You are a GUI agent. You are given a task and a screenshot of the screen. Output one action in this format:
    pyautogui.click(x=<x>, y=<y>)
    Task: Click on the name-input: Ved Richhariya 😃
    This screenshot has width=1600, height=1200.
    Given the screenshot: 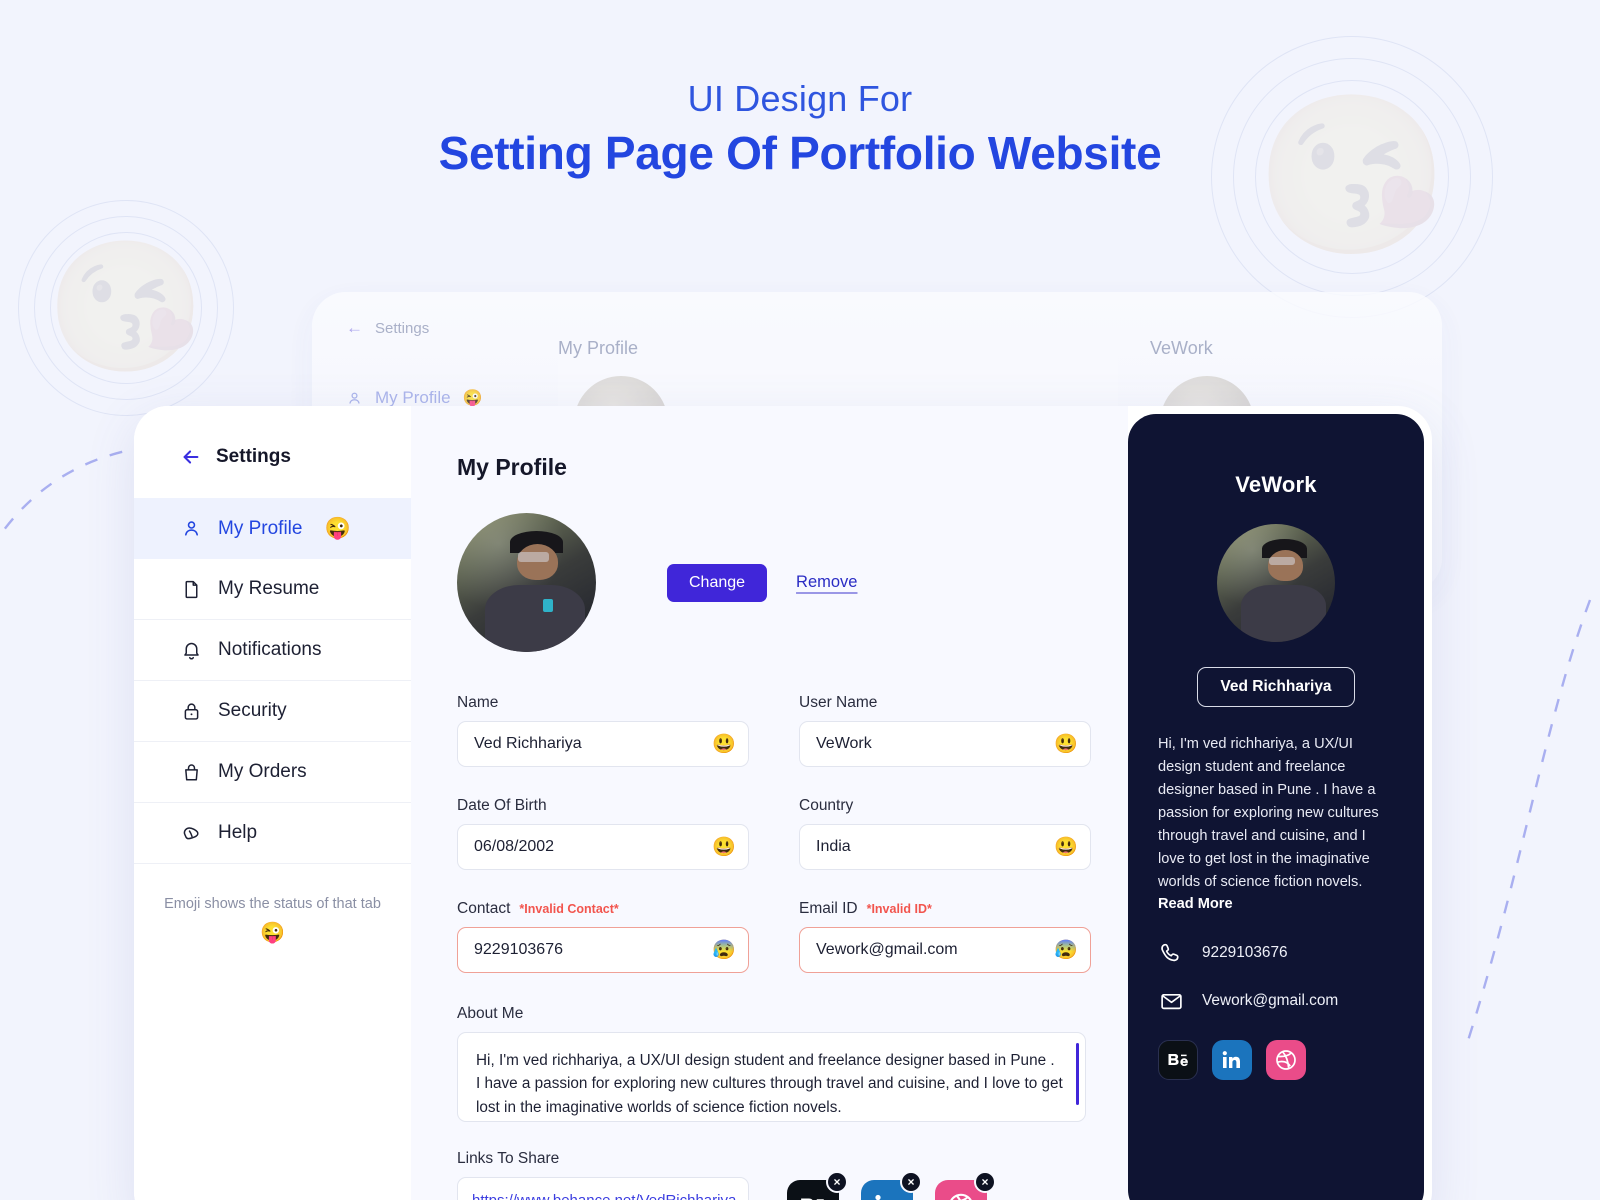 What is the action you would take?
    pyautogui.click(x=603, y=744)
    